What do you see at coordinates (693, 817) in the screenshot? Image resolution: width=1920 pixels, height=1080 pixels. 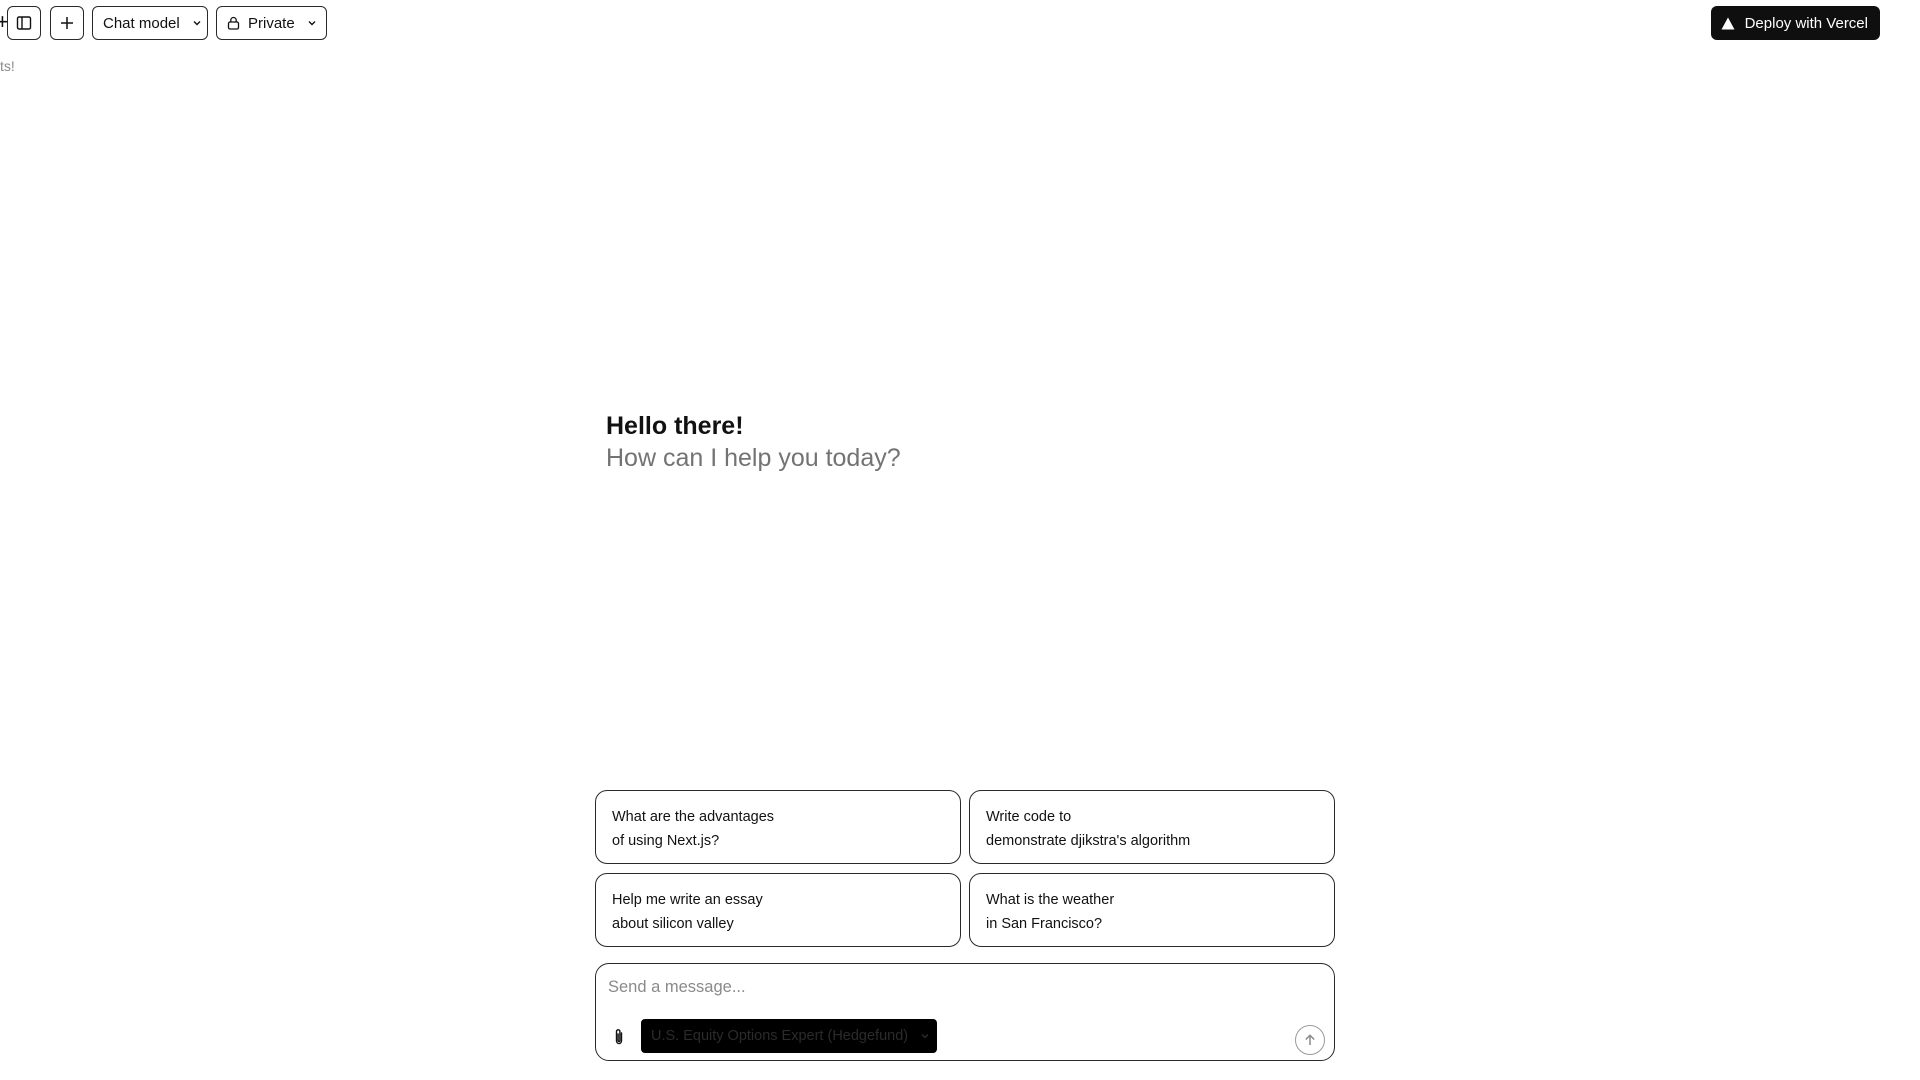 I see `suggestion-line: What are the advantages` at bounding box center [693, 817].